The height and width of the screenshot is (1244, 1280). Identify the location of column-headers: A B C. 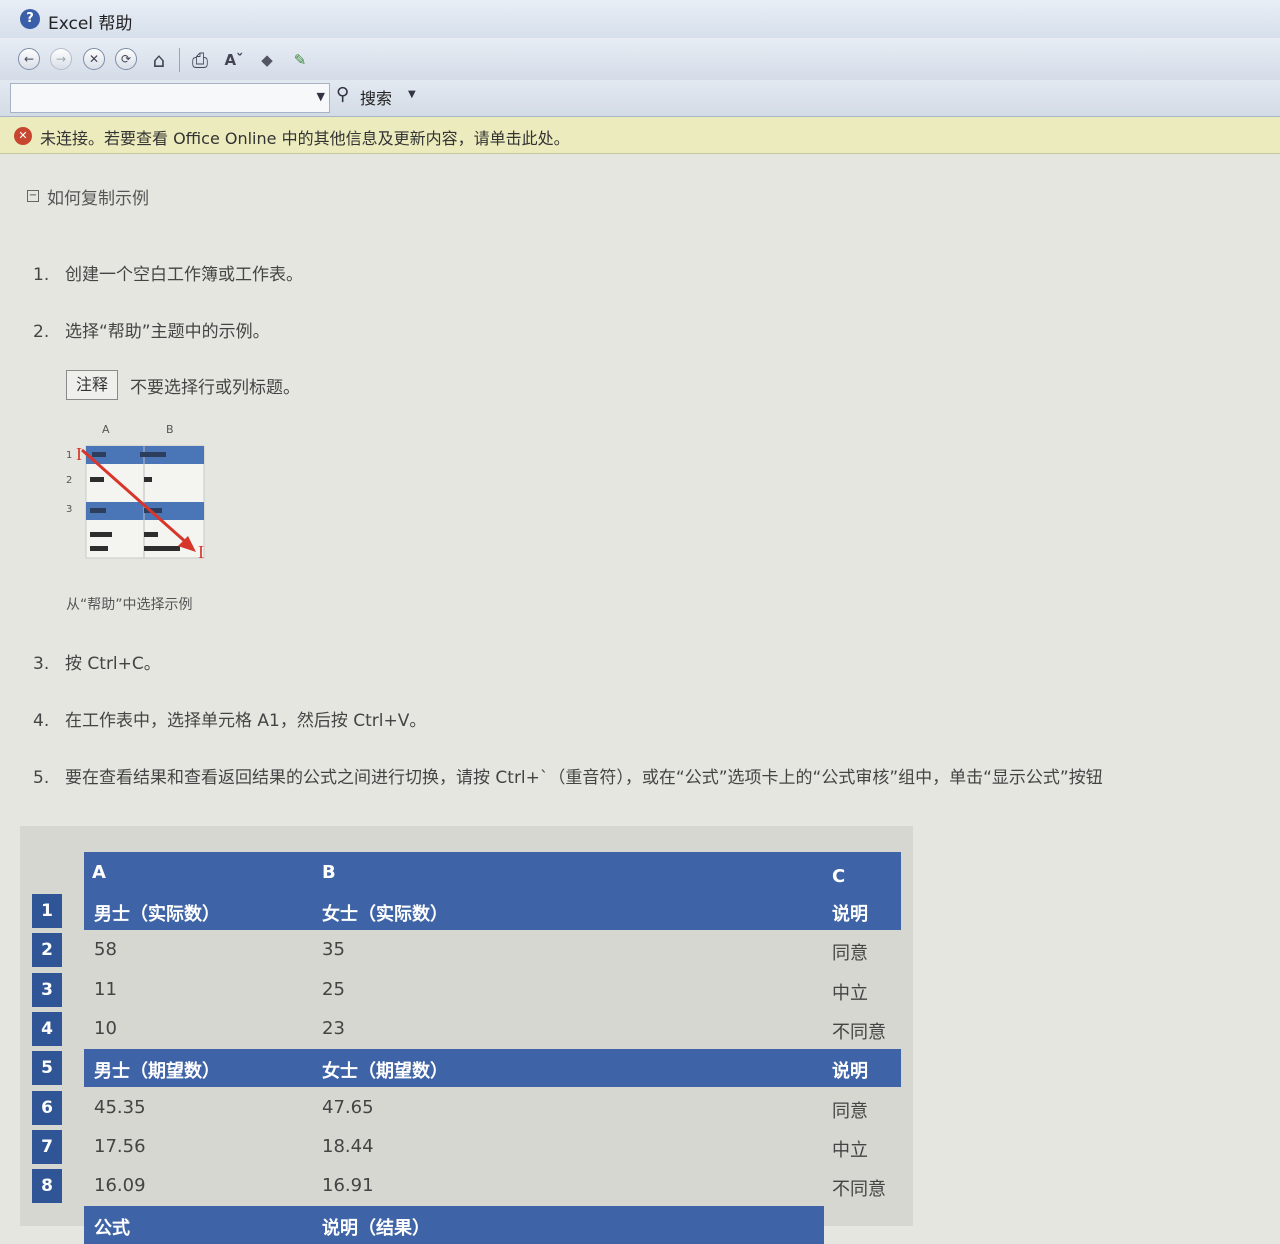
(492, 872).